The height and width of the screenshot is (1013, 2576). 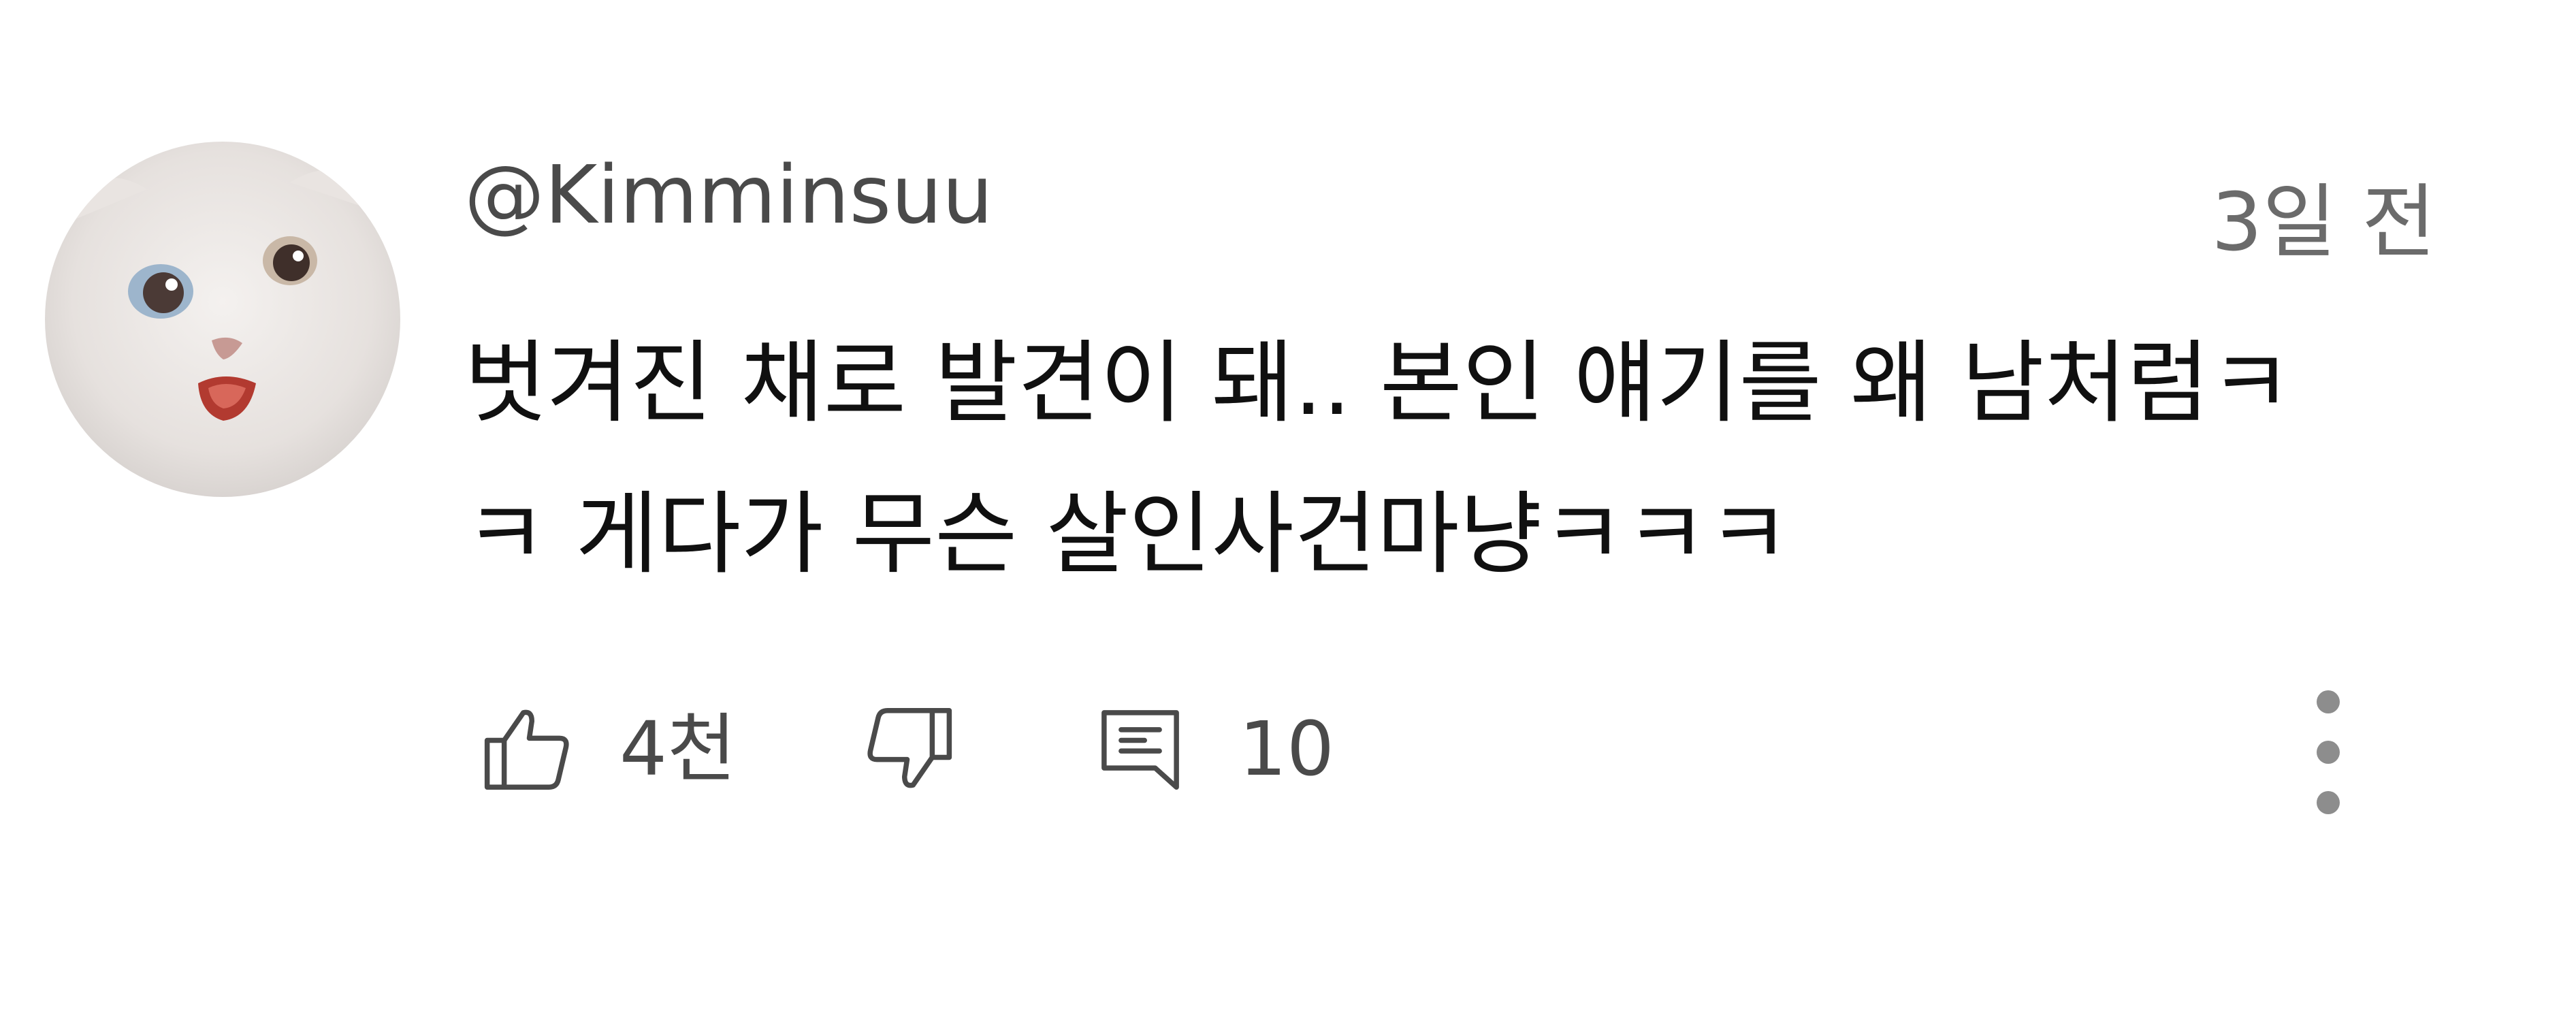 I want to click on thumbs-up-icon, so click(x=527, y=749).